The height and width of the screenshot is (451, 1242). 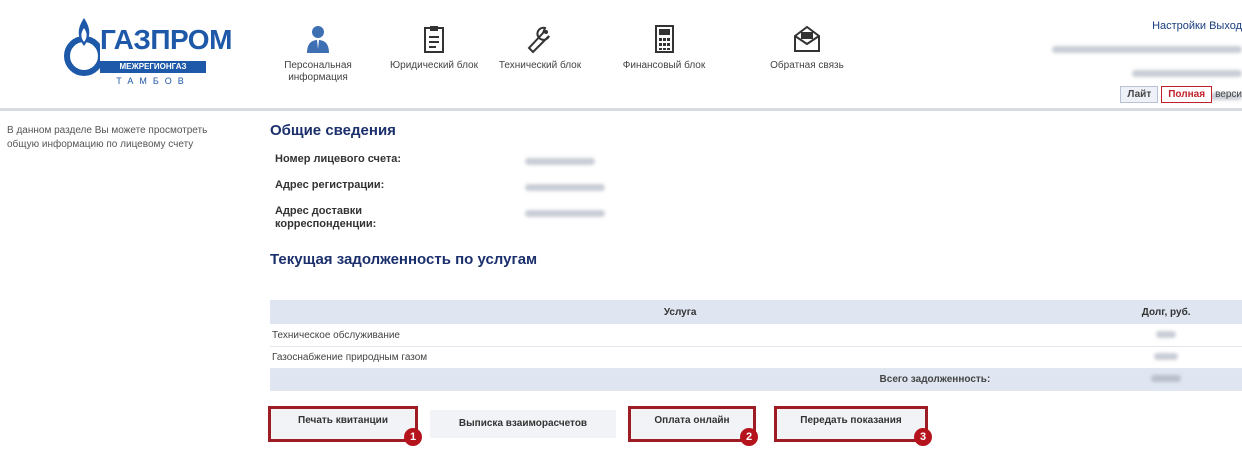 I want to click on nav-feedback: Обратная связь, so click(x=807, y=48).